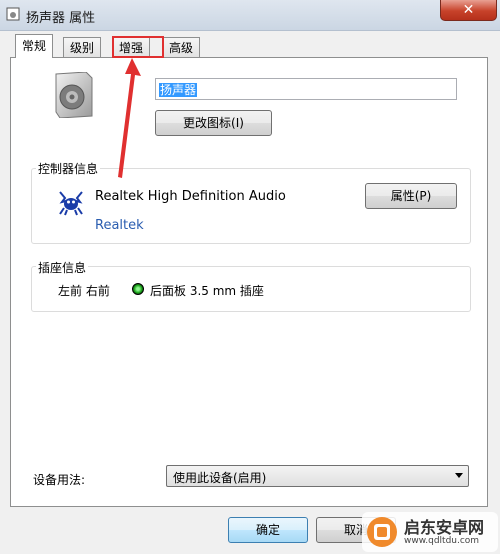 This screenshot has width=500, height=554. Describe the element at coordinates (138, 289) in the screenshot. I see `jack-status-icon` at that location.